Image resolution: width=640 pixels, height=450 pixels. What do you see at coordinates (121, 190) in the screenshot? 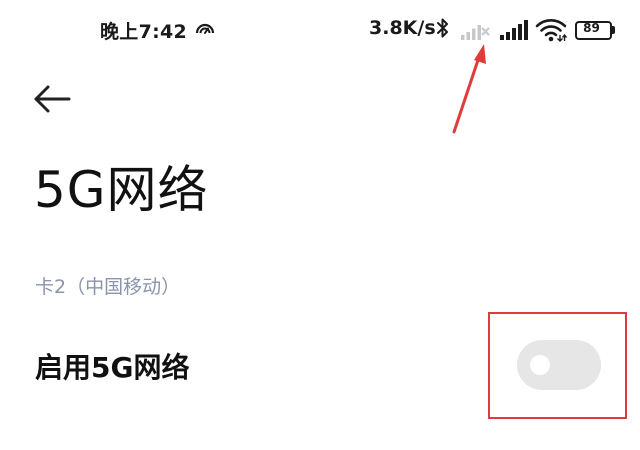
I see `page-title: 5G网络` at bounding box center [121, 190].